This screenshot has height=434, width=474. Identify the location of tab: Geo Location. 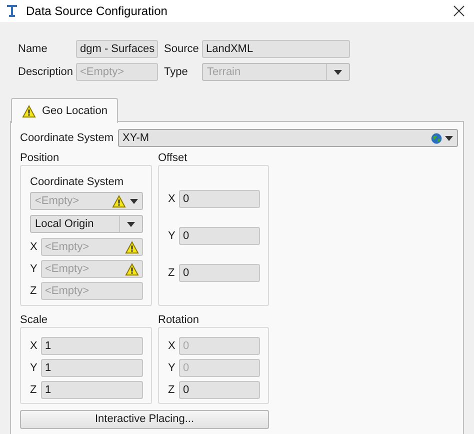
(64, 110).